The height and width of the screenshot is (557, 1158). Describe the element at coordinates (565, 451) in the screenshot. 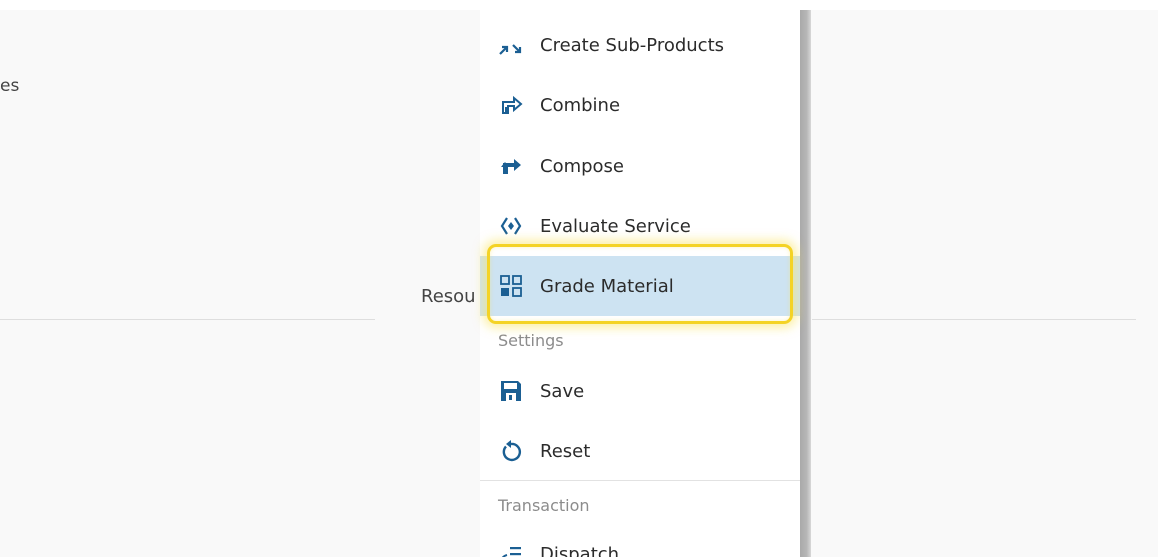

I see `menu-item-label: Reset` at that location.